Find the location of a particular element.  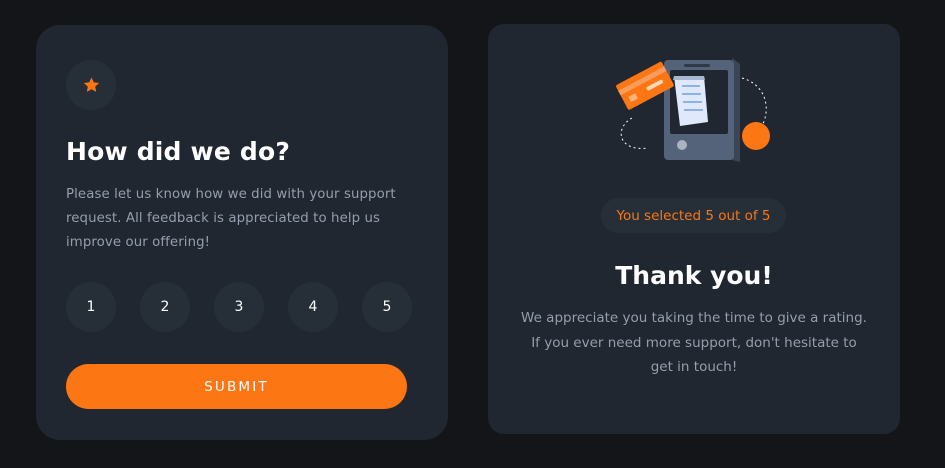

rating-button-3: 3 is located at coordinates (239, 307).